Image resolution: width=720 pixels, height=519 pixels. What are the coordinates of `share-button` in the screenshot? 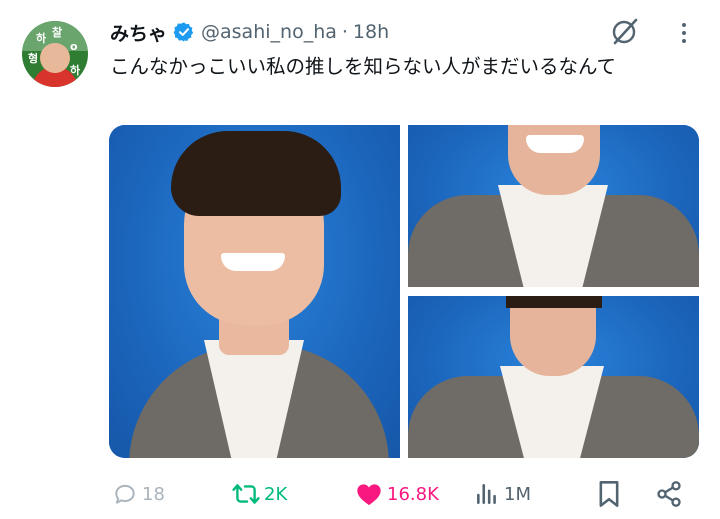 It's located at (669, 494).